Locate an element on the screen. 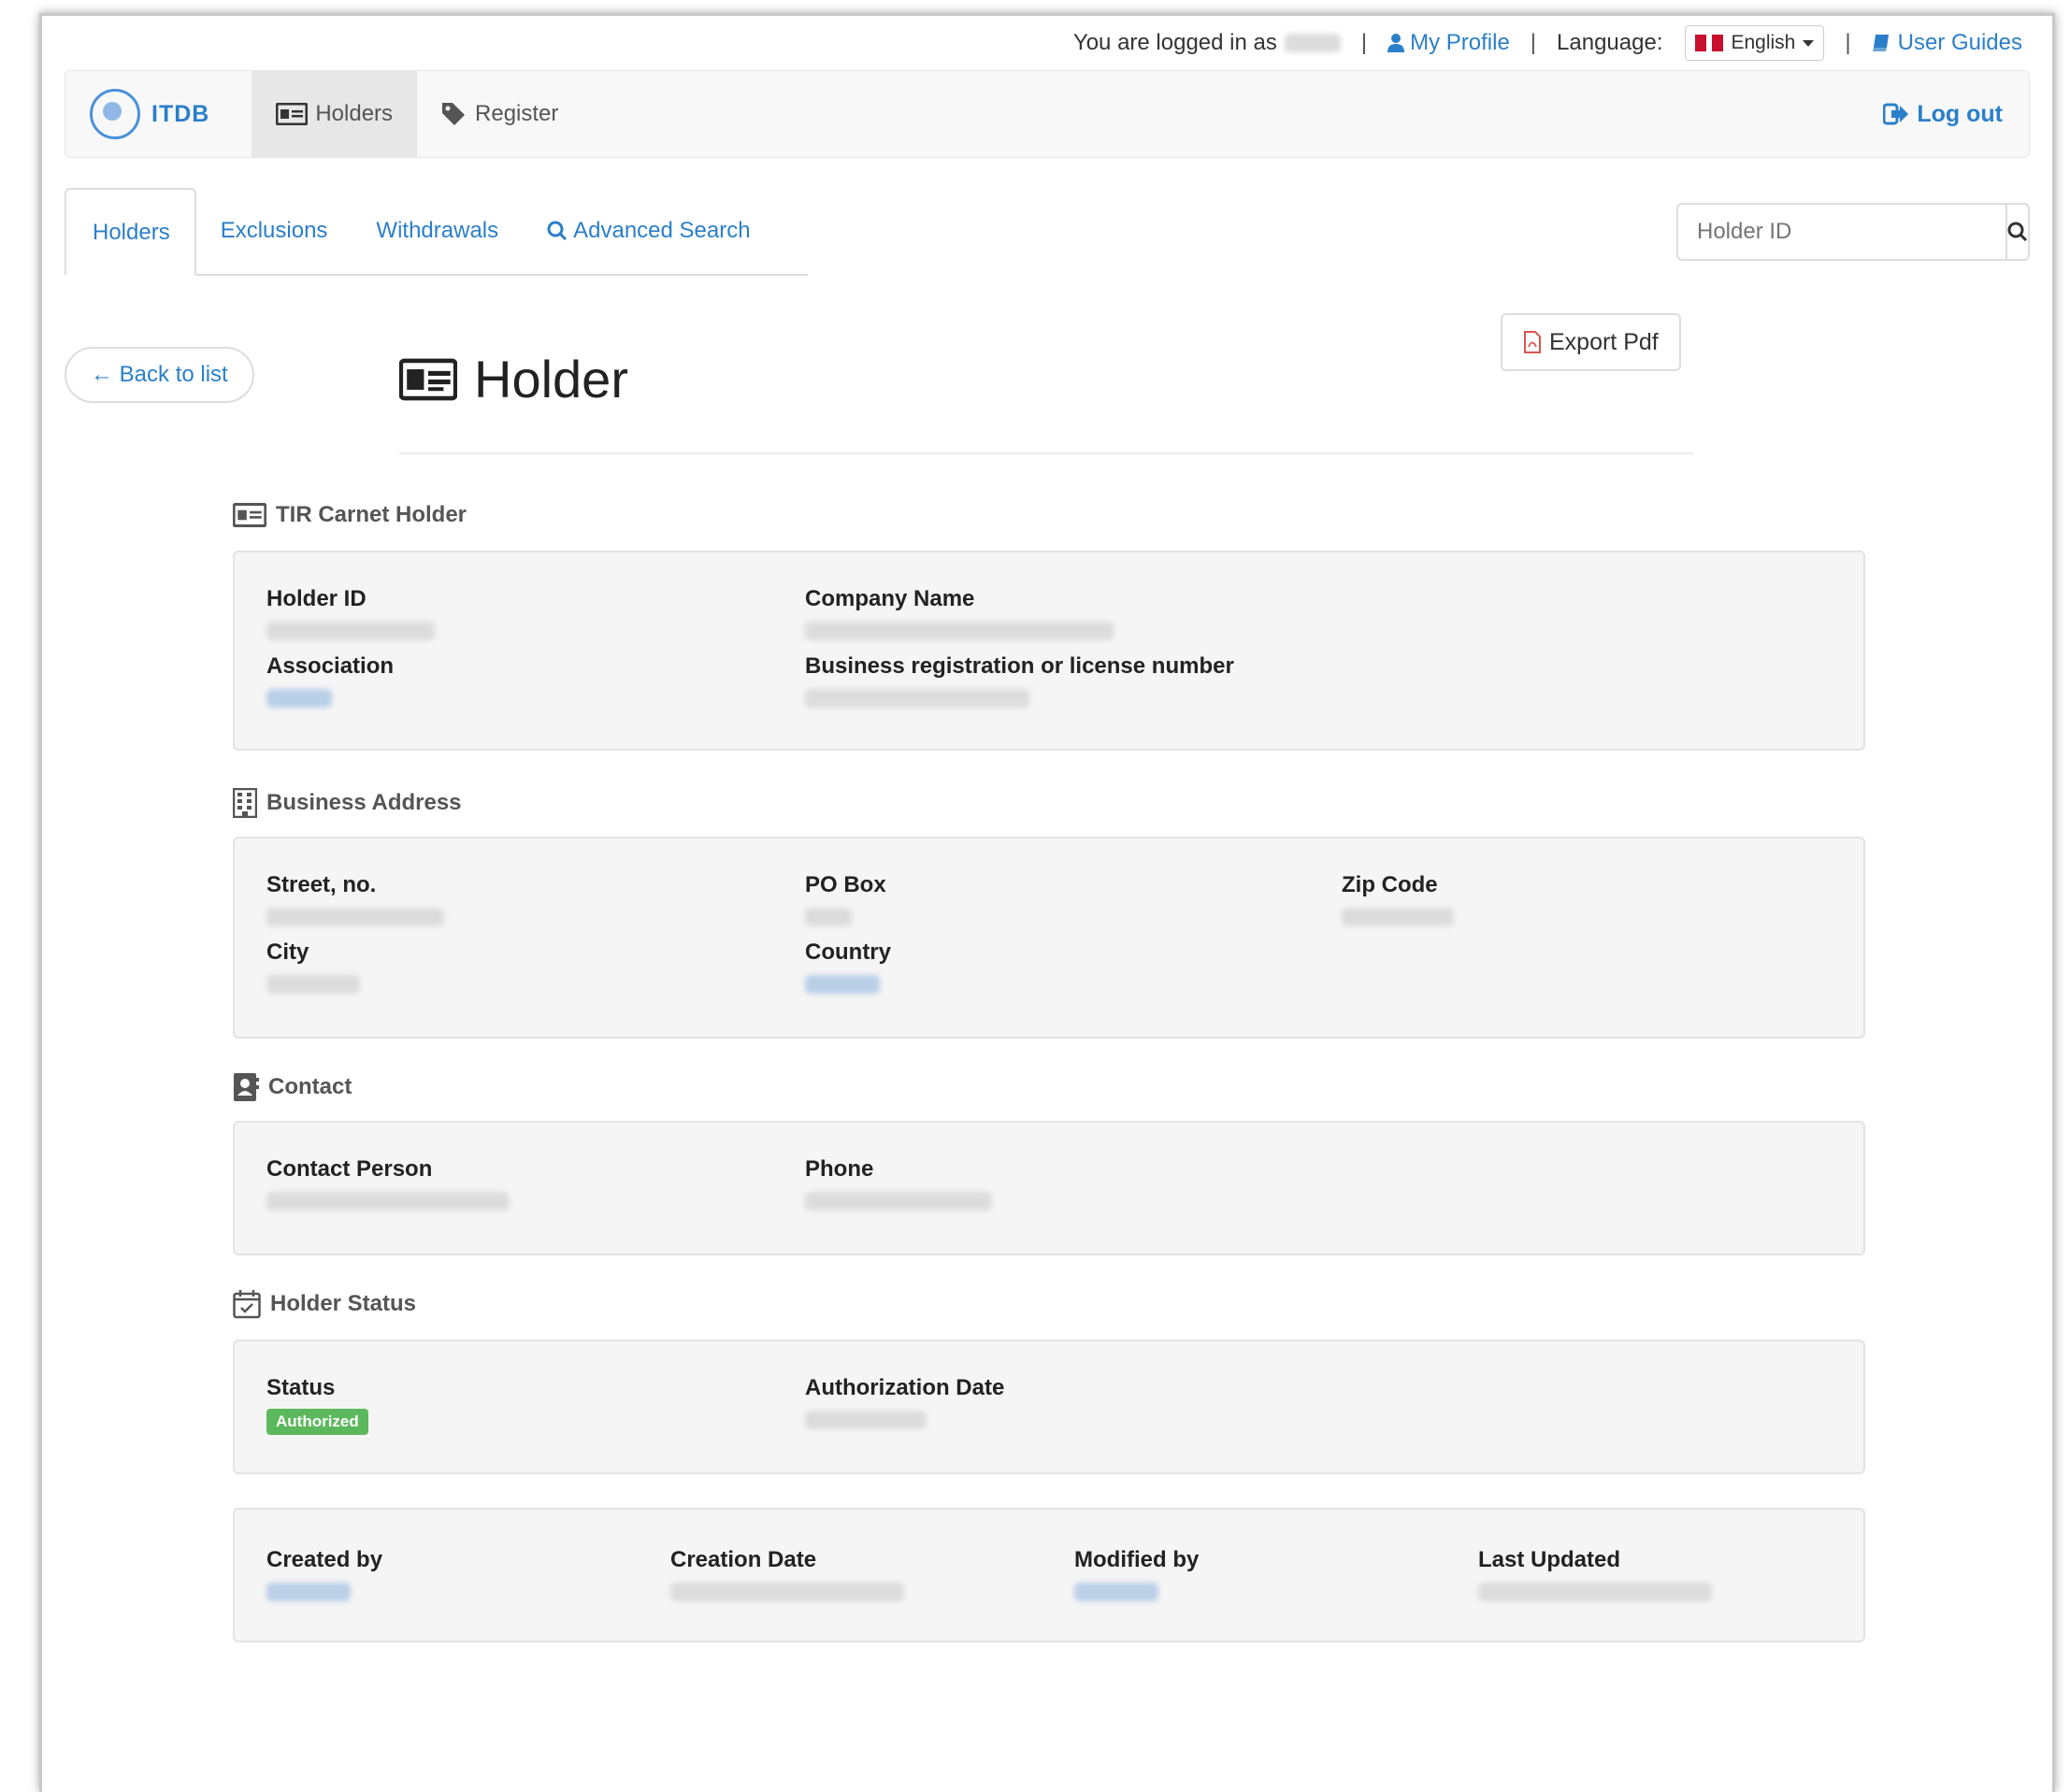  username-redacted is located at coordinates (1312, 43).